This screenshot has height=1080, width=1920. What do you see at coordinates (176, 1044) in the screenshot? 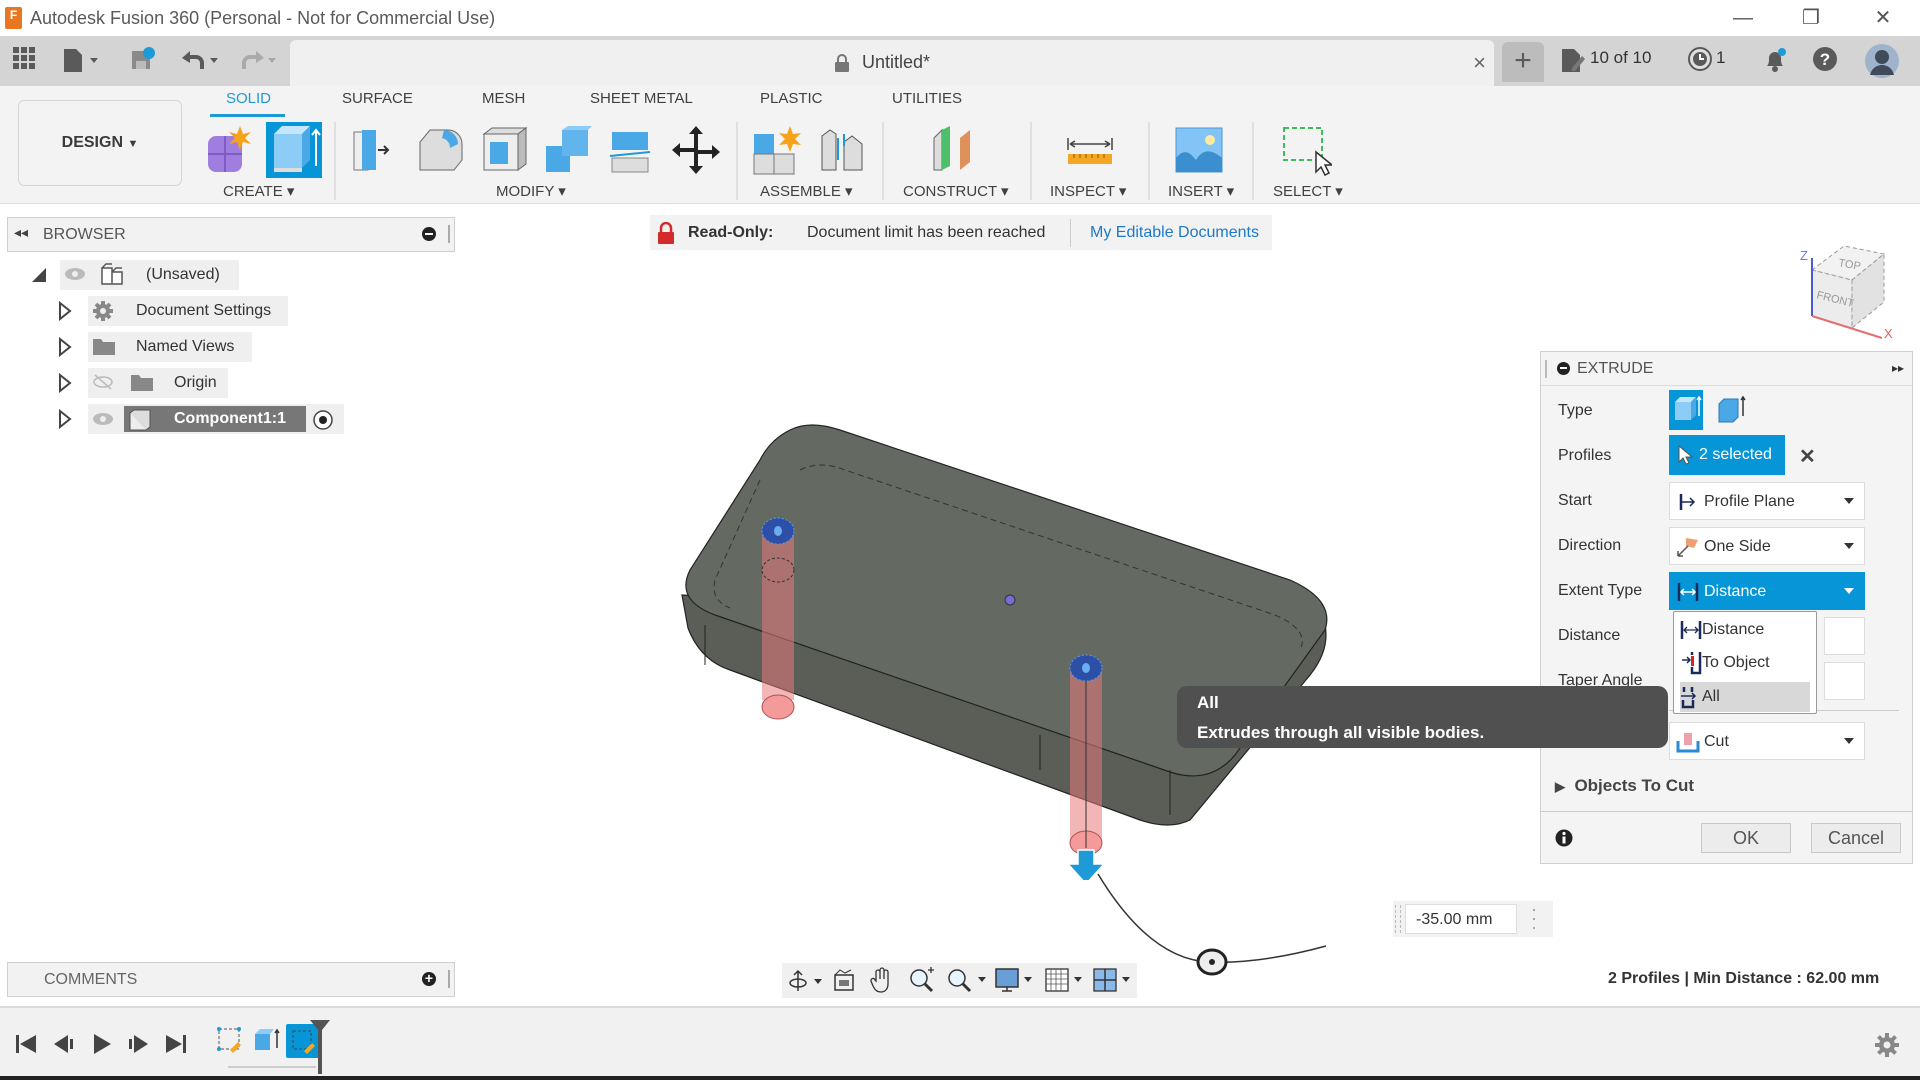
I see `go-to-end-icon` at bounding box center [176, 1044].